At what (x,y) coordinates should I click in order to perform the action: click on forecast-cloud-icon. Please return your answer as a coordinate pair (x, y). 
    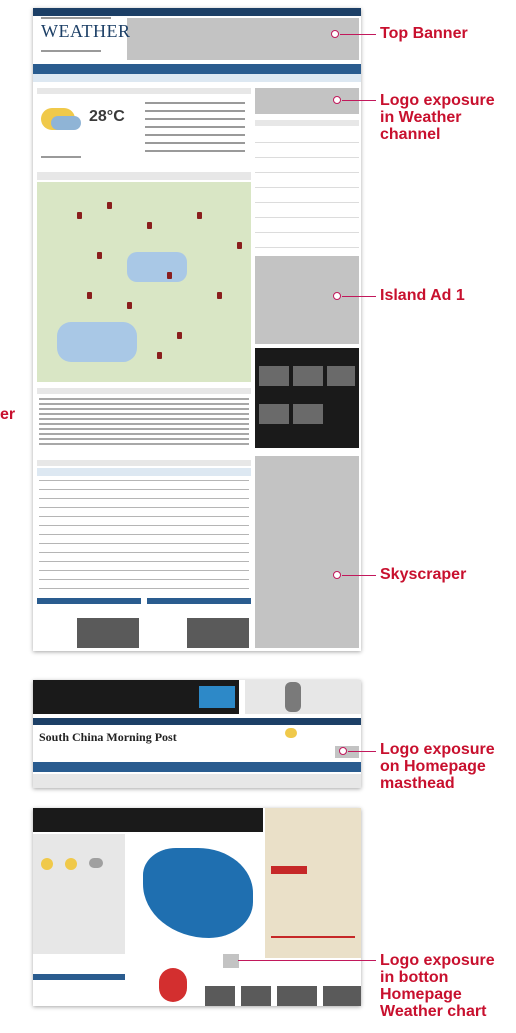
    Looking at the image, I should click on (96, 863).